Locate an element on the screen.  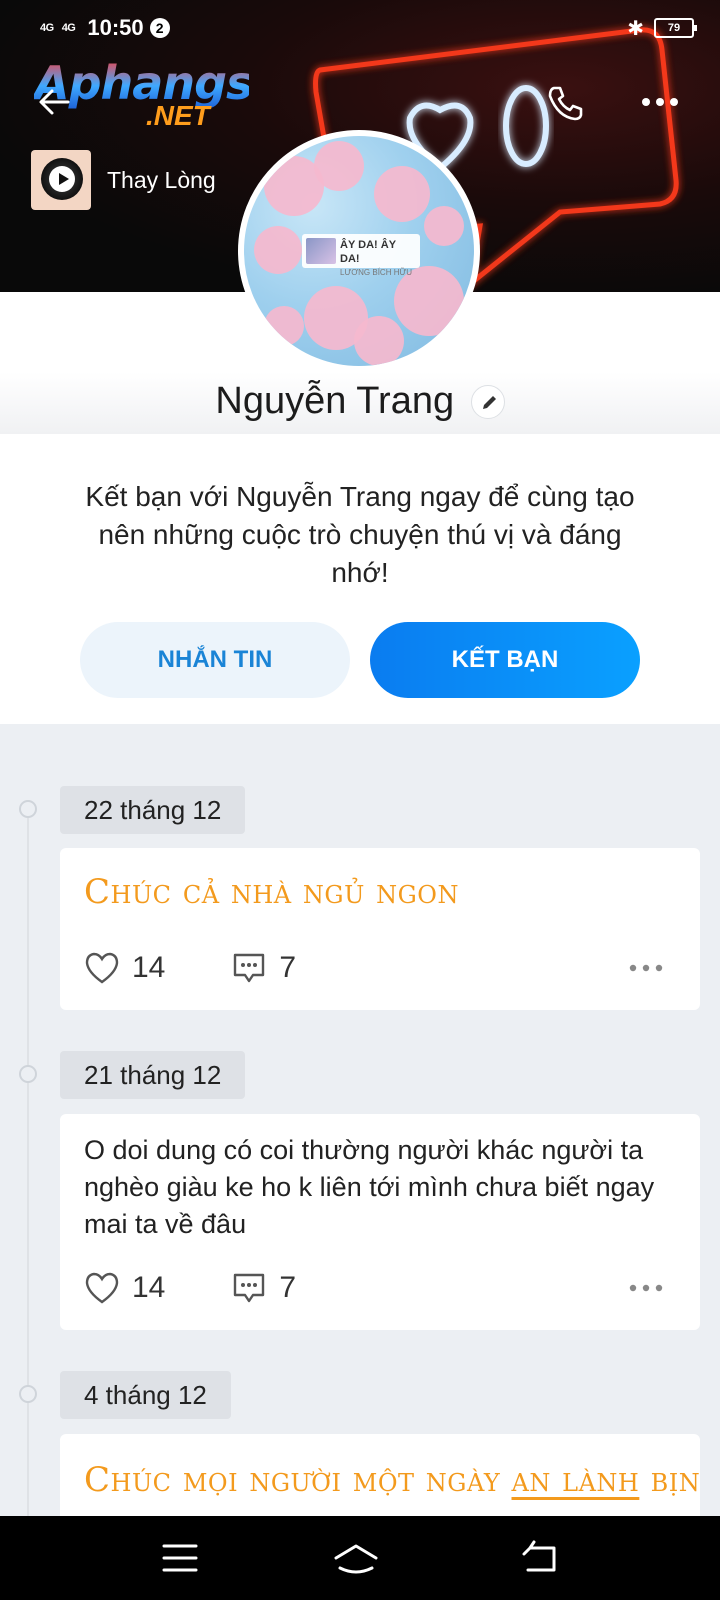
clock: 10:50 is located at coordinates (115, 27).